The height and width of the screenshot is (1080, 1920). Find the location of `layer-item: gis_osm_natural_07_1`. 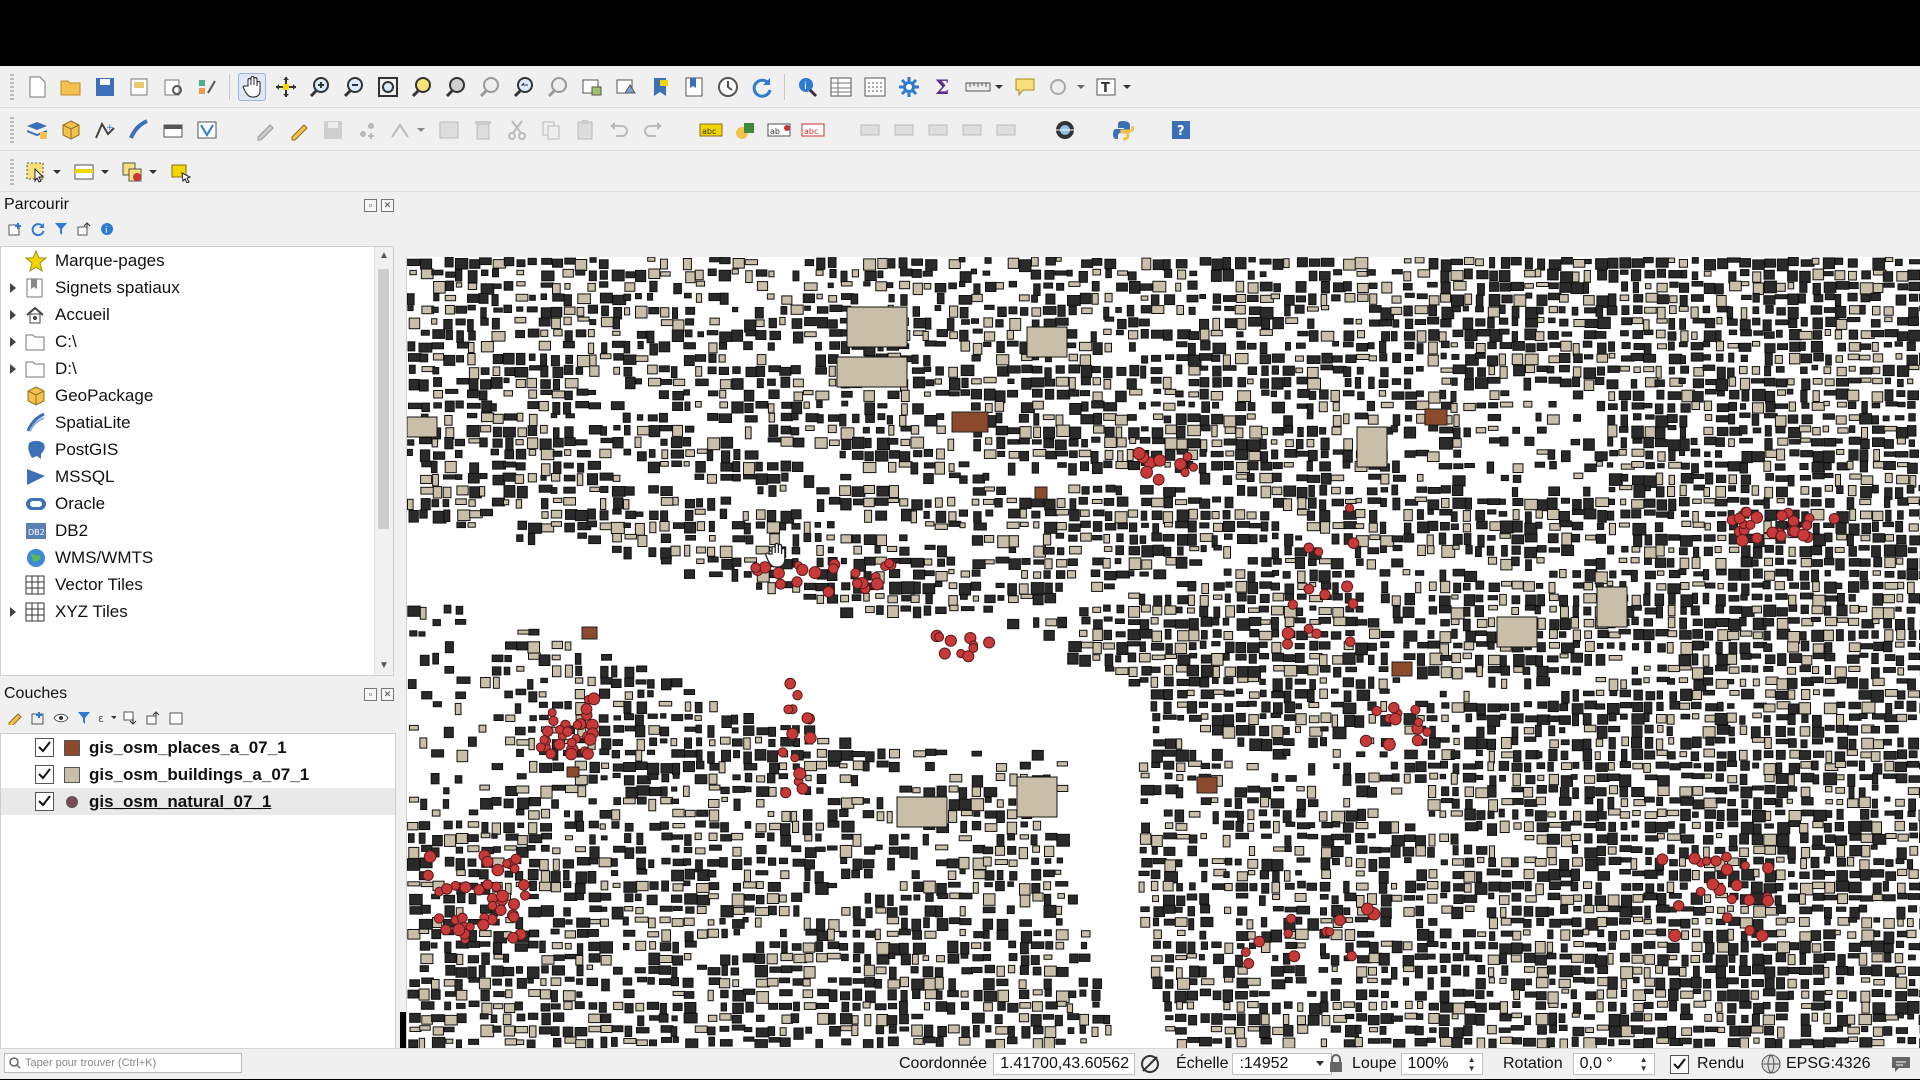

layer-item: gis_osm_natural_07_1 is located at coordinates (198, 801).